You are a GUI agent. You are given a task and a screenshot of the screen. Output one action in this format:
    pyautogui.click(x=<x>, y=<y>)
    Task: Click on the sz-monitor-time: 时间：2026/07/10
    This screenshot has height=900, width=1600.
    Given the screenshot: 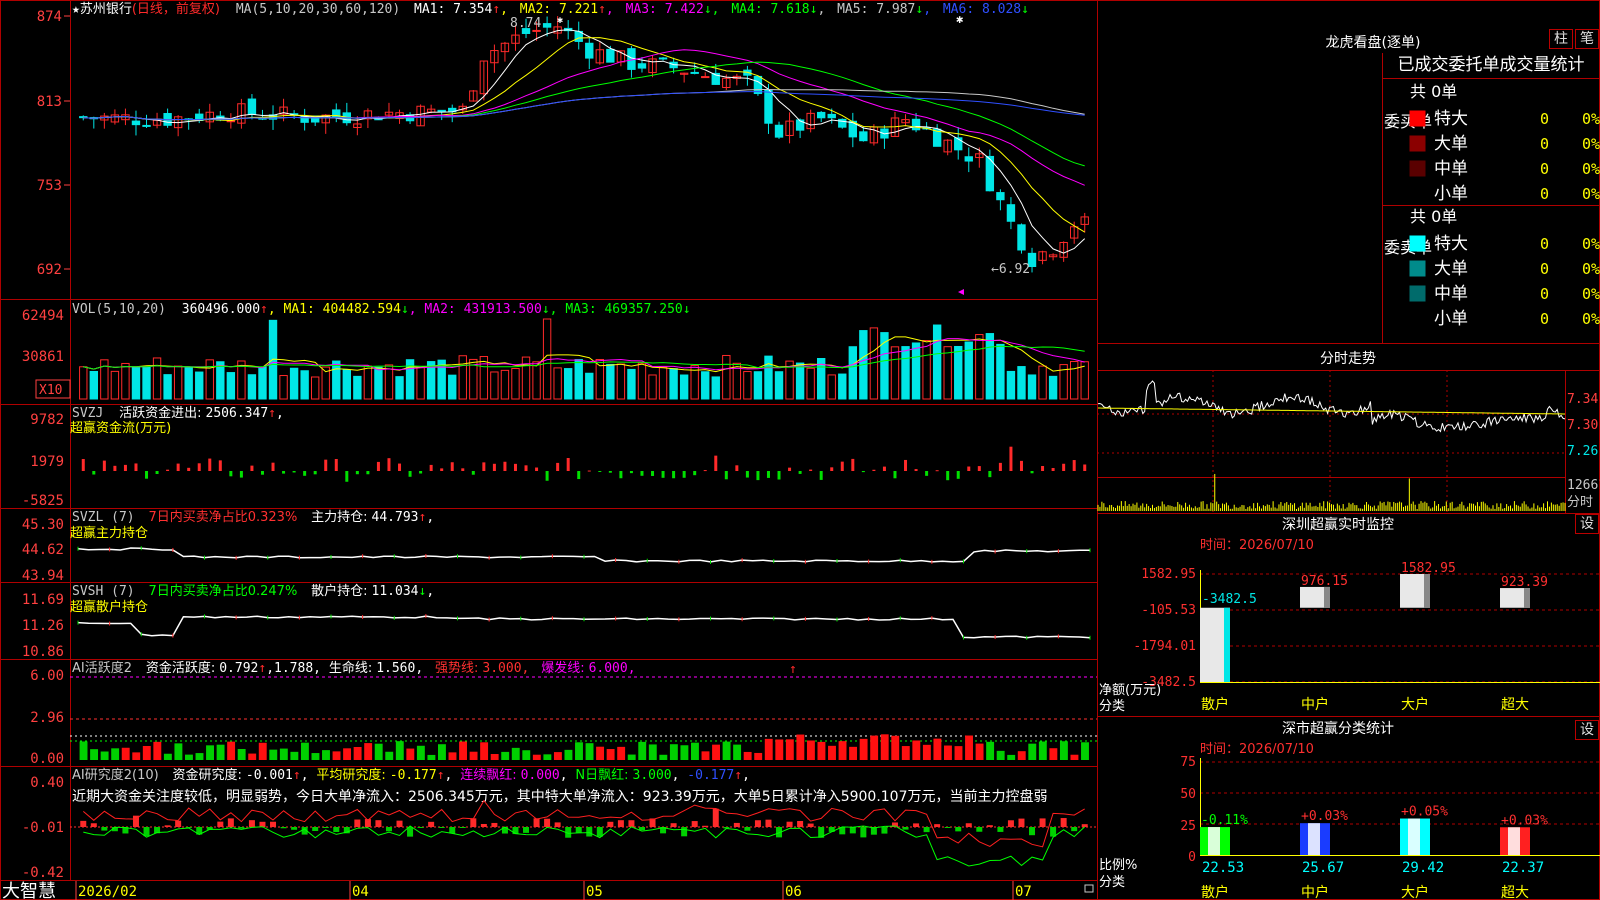 What is the action you would take?
    pyautogui.click(x=1257, y=545)
    